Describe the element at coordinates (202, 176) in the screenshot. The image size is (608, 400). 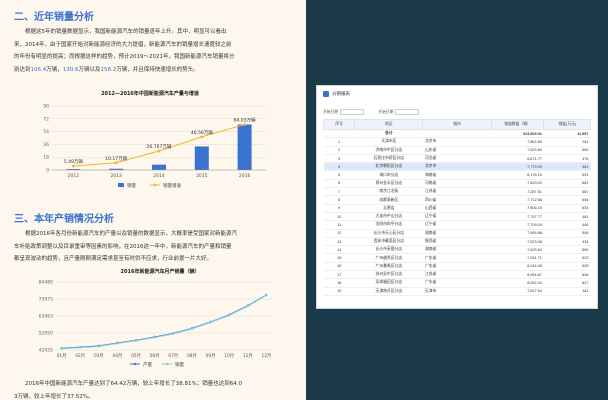
I see `x-tick-label: 2015` at that location.